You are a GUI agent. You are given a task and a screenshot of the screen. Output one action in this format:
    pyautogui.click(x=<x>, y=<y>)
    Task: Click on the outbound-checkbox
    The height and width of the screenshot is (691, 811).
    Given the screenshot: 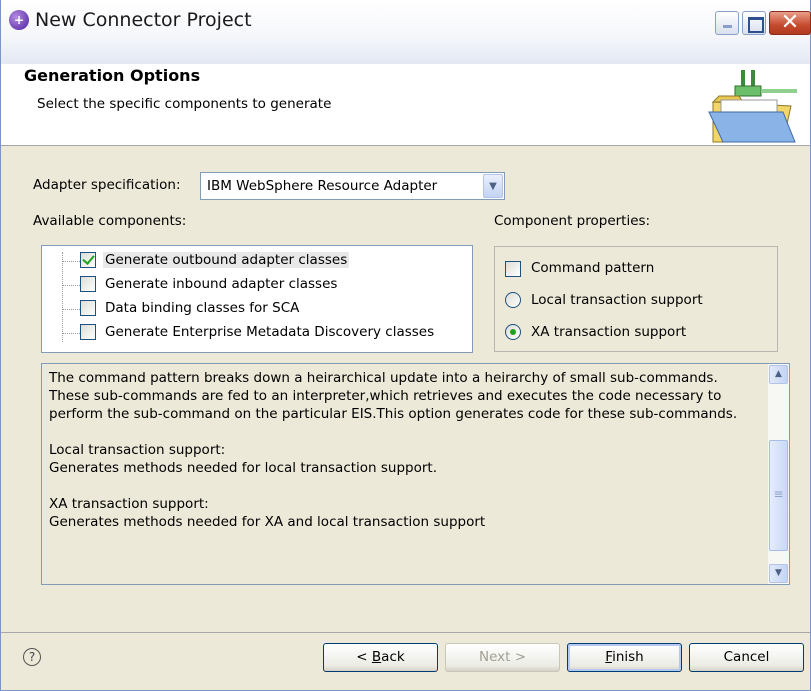 What is the action you would take?
    pyautogui.click(x=88, y=260)
    